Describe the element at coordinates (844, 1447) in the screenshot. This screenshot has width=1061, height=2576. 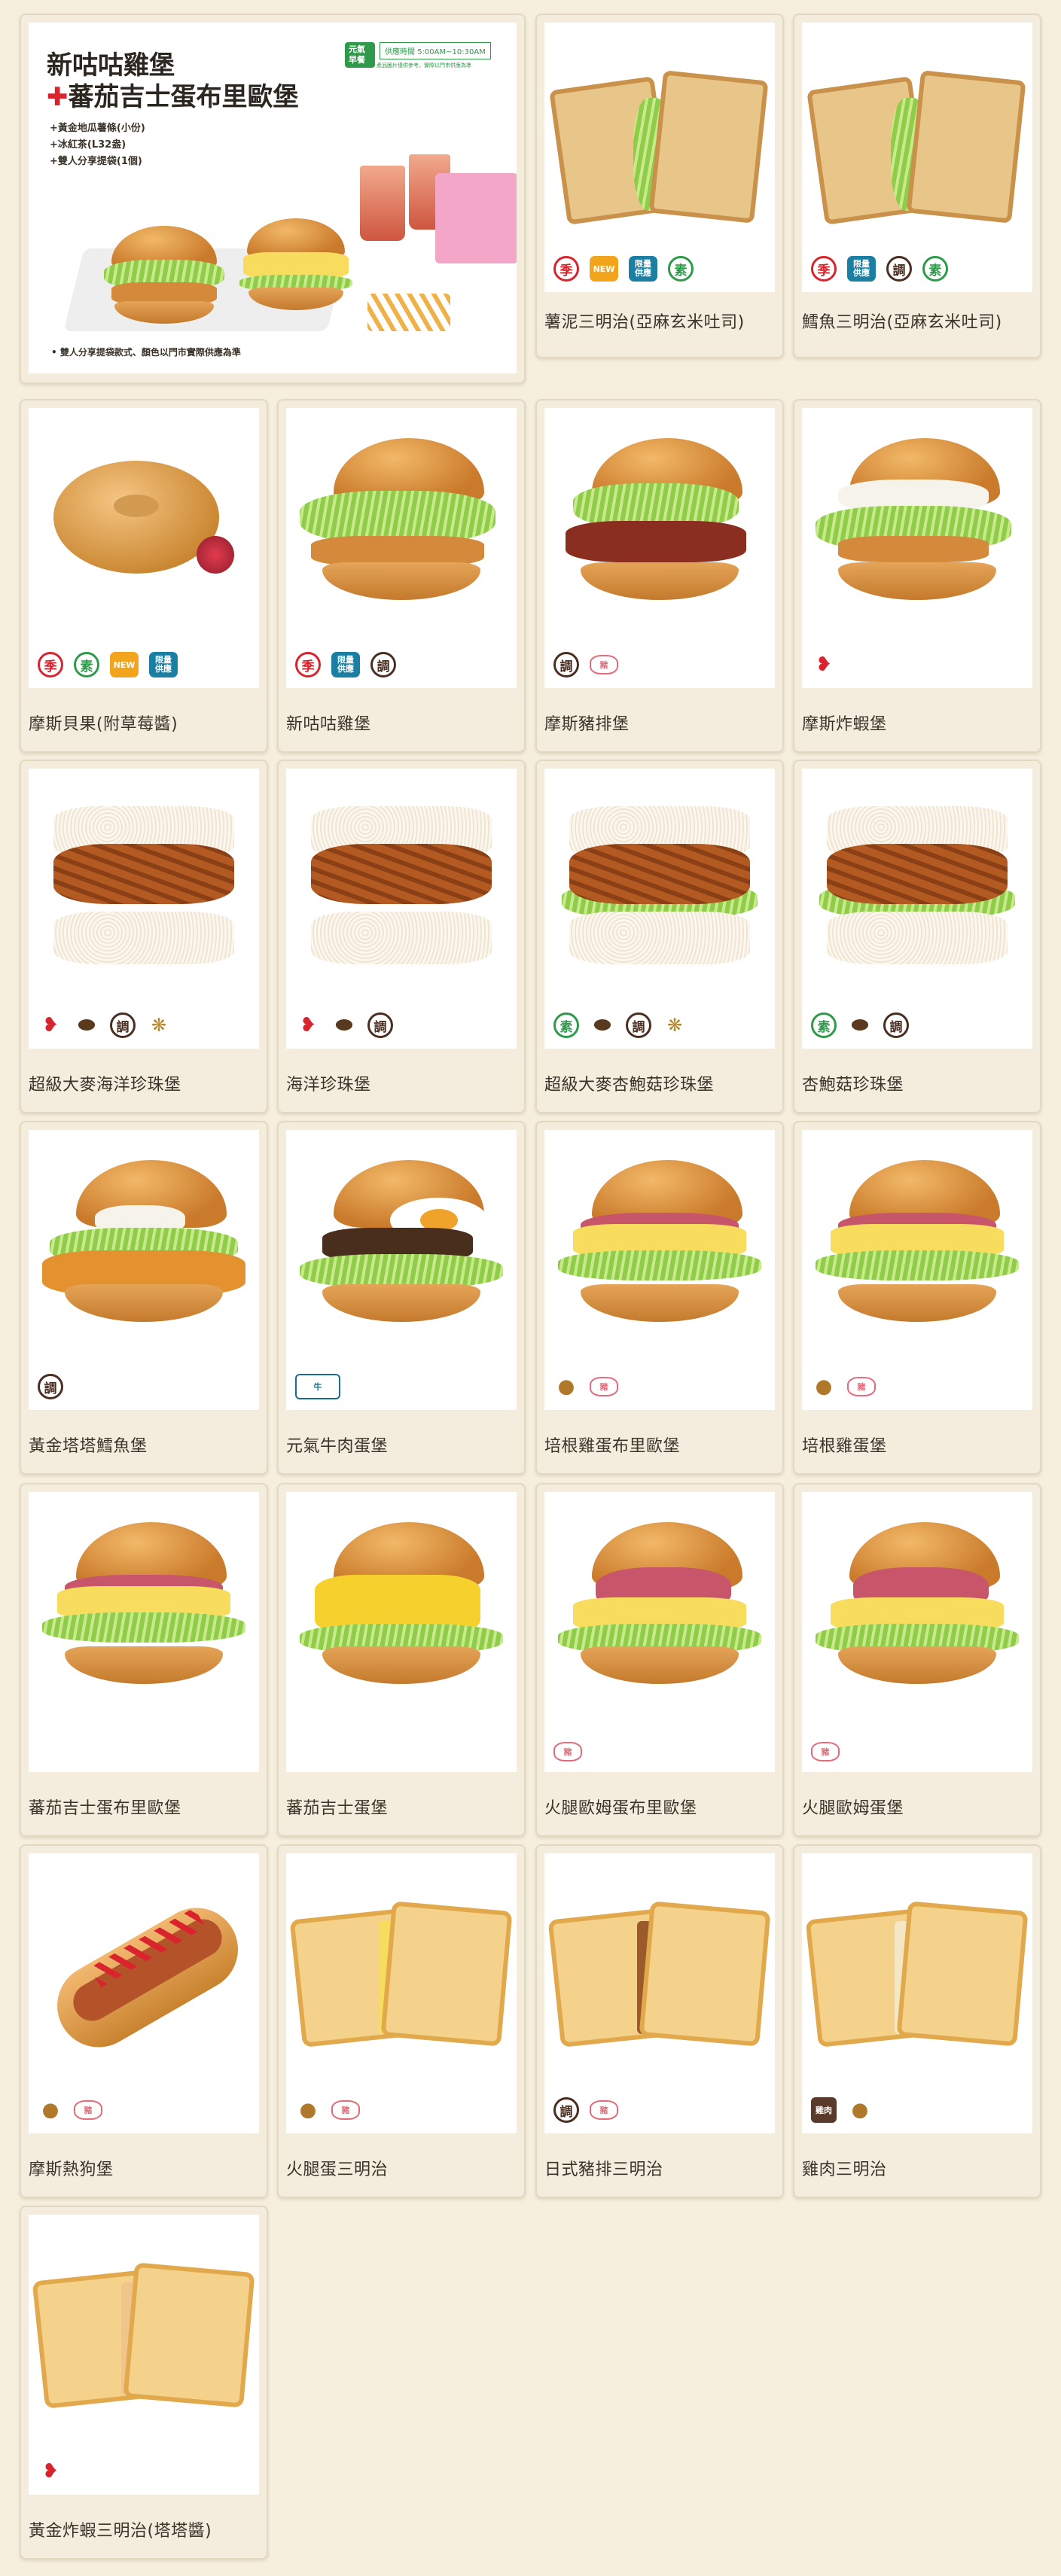
I see `menu-item-name: 培根雞蛋堡` at that location.